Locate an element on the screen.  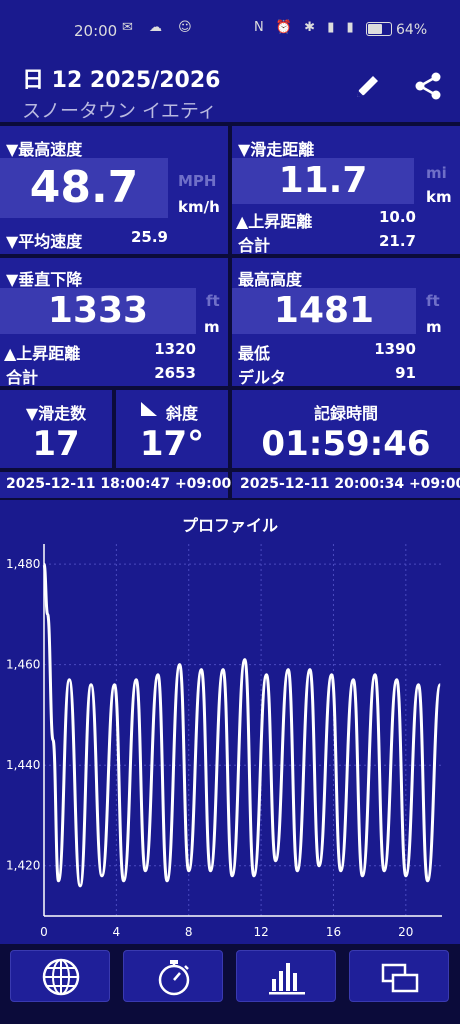
battery-icon is located at coordinates (379, 29).